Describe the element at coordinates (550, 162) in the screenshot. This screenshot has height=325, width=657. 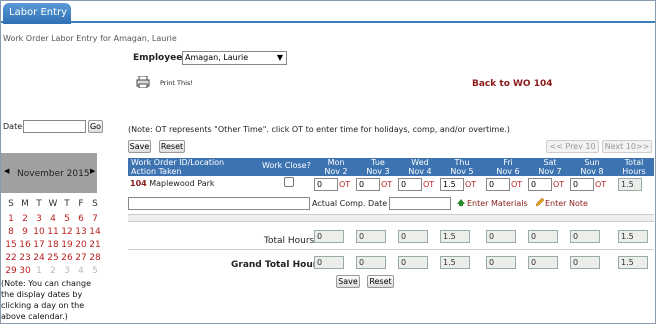
I see `header-day-5: Sat` at that location.